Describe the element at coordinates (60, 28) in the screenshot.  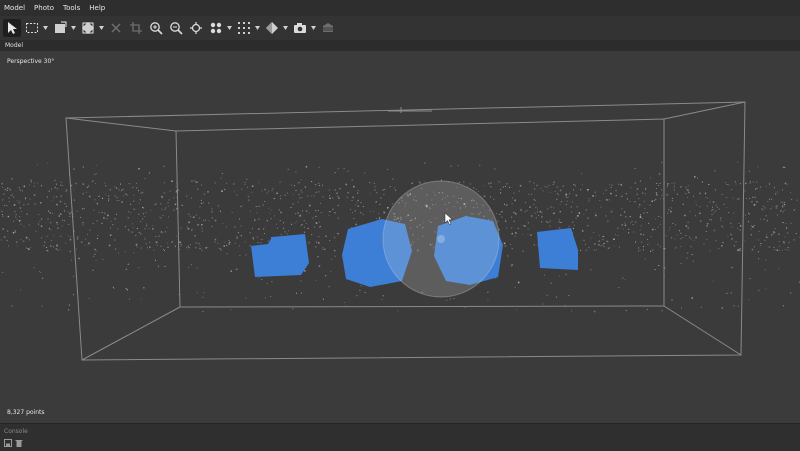
I see `resize-icon` at that location.